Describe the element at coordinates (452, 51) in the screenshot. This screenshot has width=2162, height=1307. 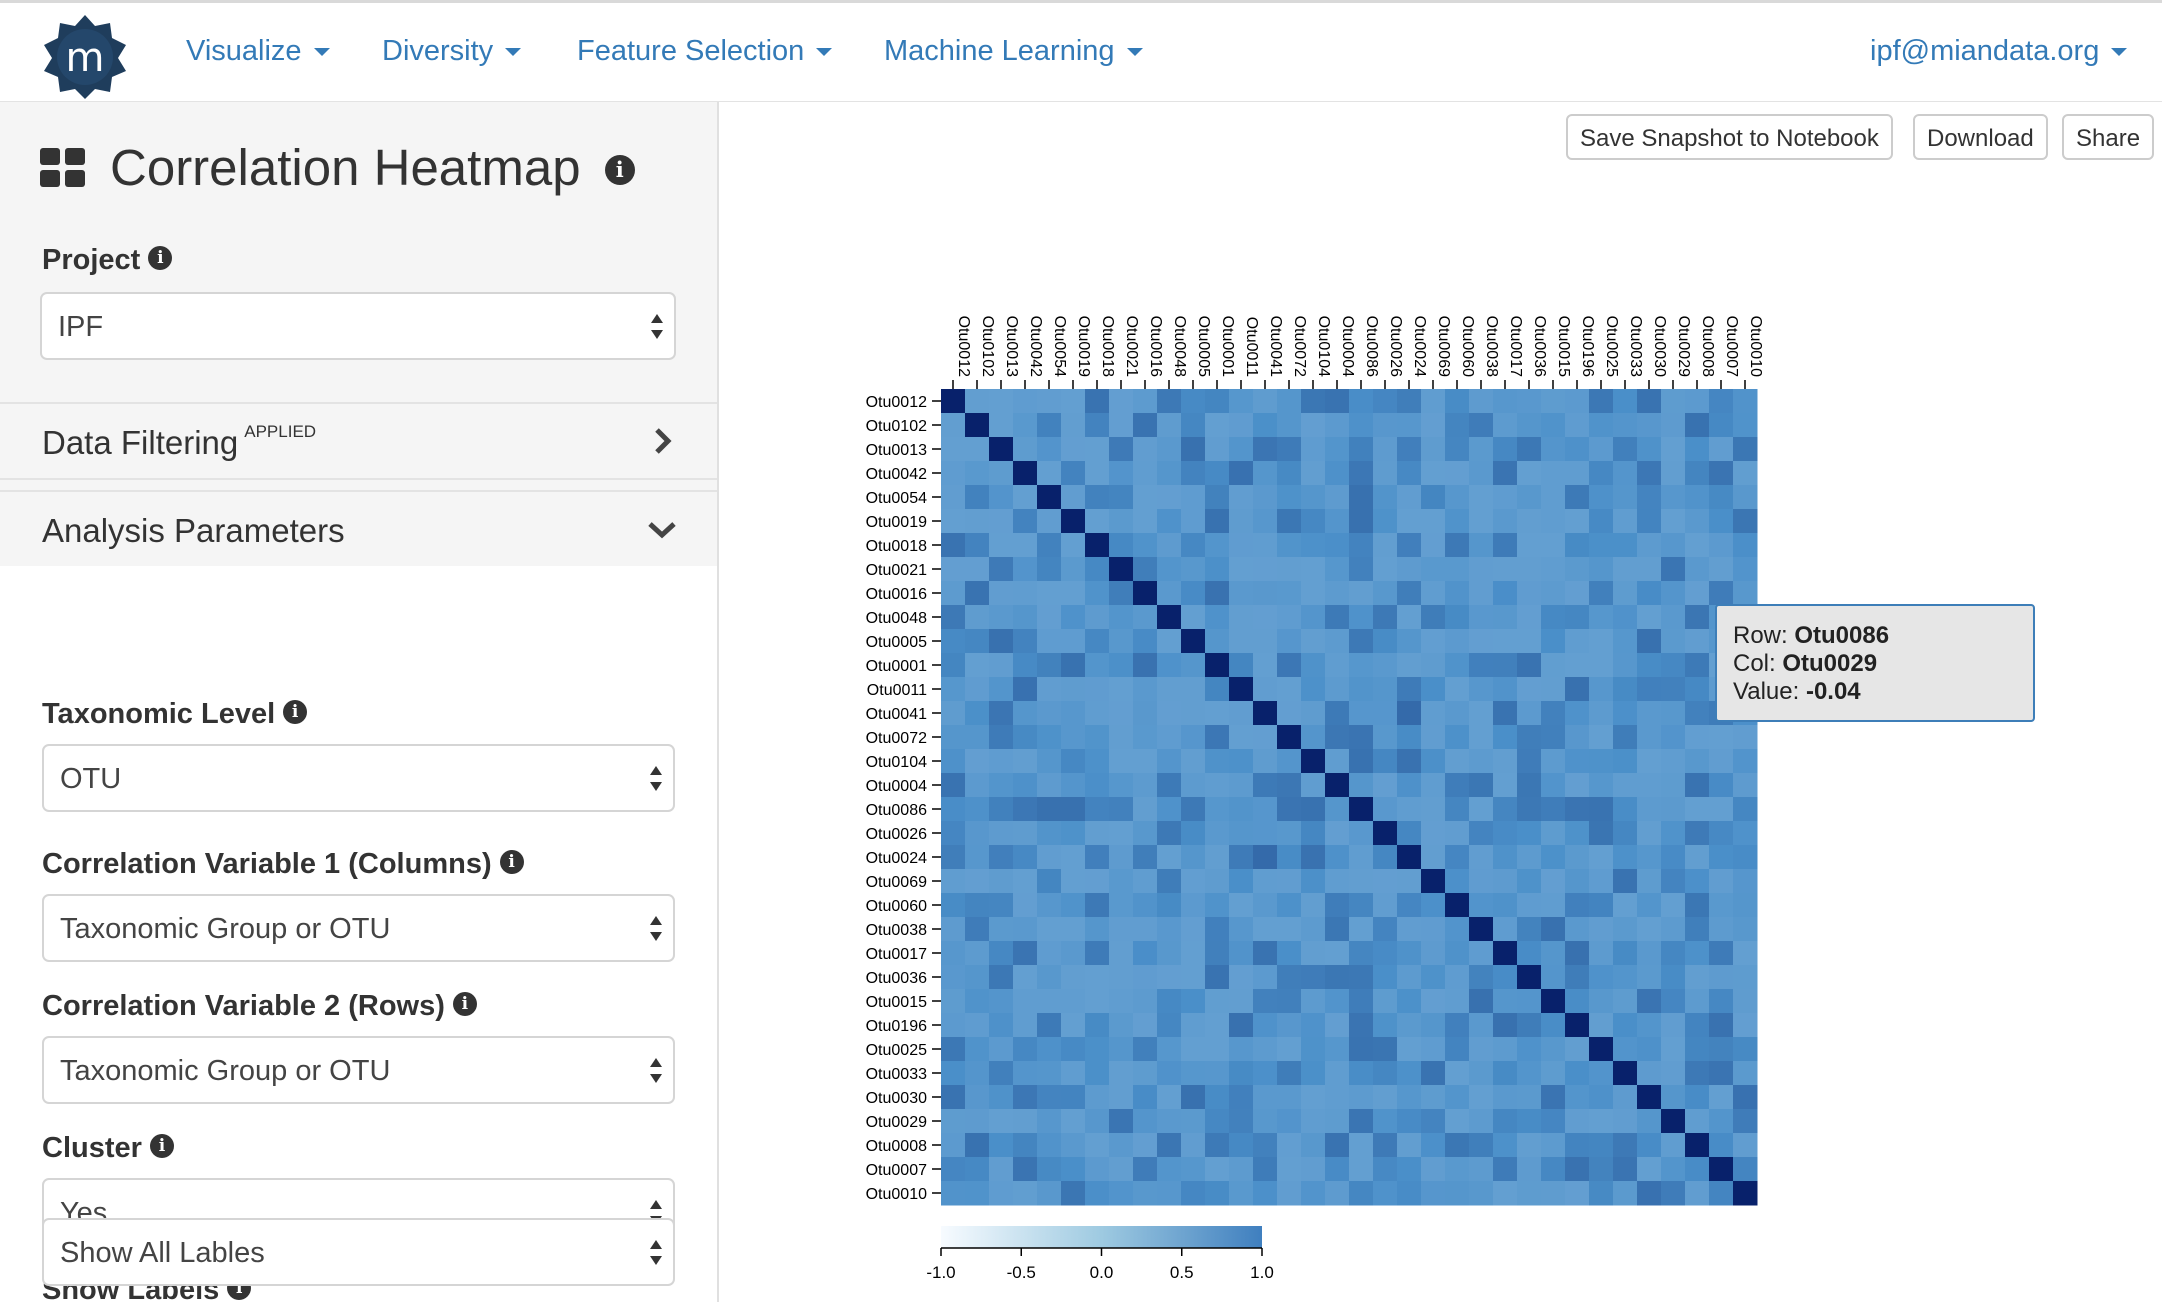
I see `nav-diversity: Diversity` at that location.